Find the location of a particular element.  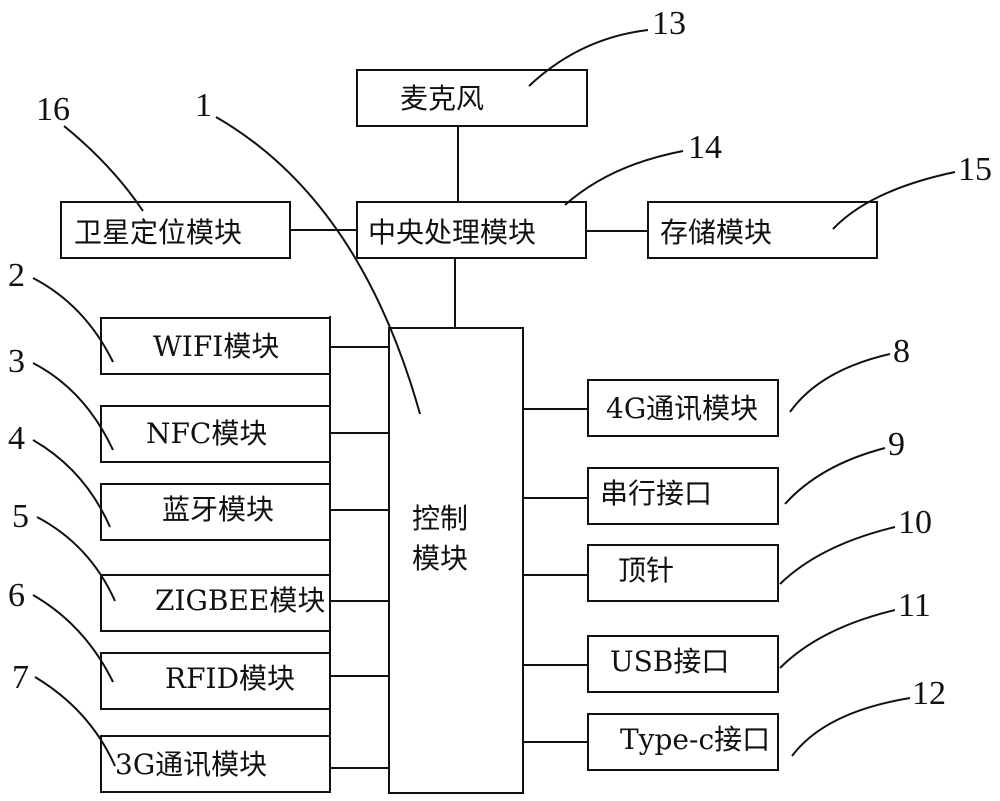

module-bluetooth: 蓝牙模块 is located at coordinates (215, 512).